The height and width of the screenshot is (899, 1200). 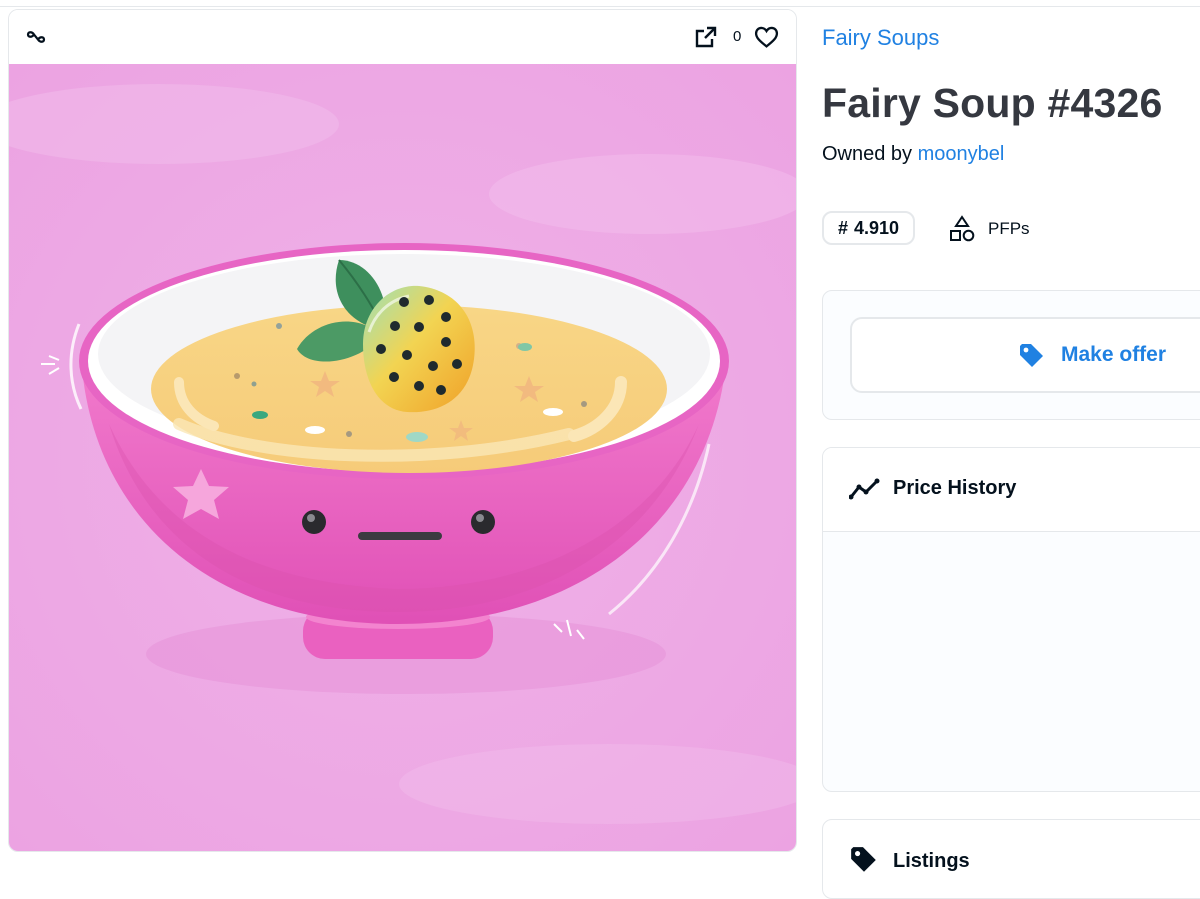 What do you see at coordinates (931, 861) in the screenshot?
I see `listings-title: Listings` at bounding box center [931, 861].